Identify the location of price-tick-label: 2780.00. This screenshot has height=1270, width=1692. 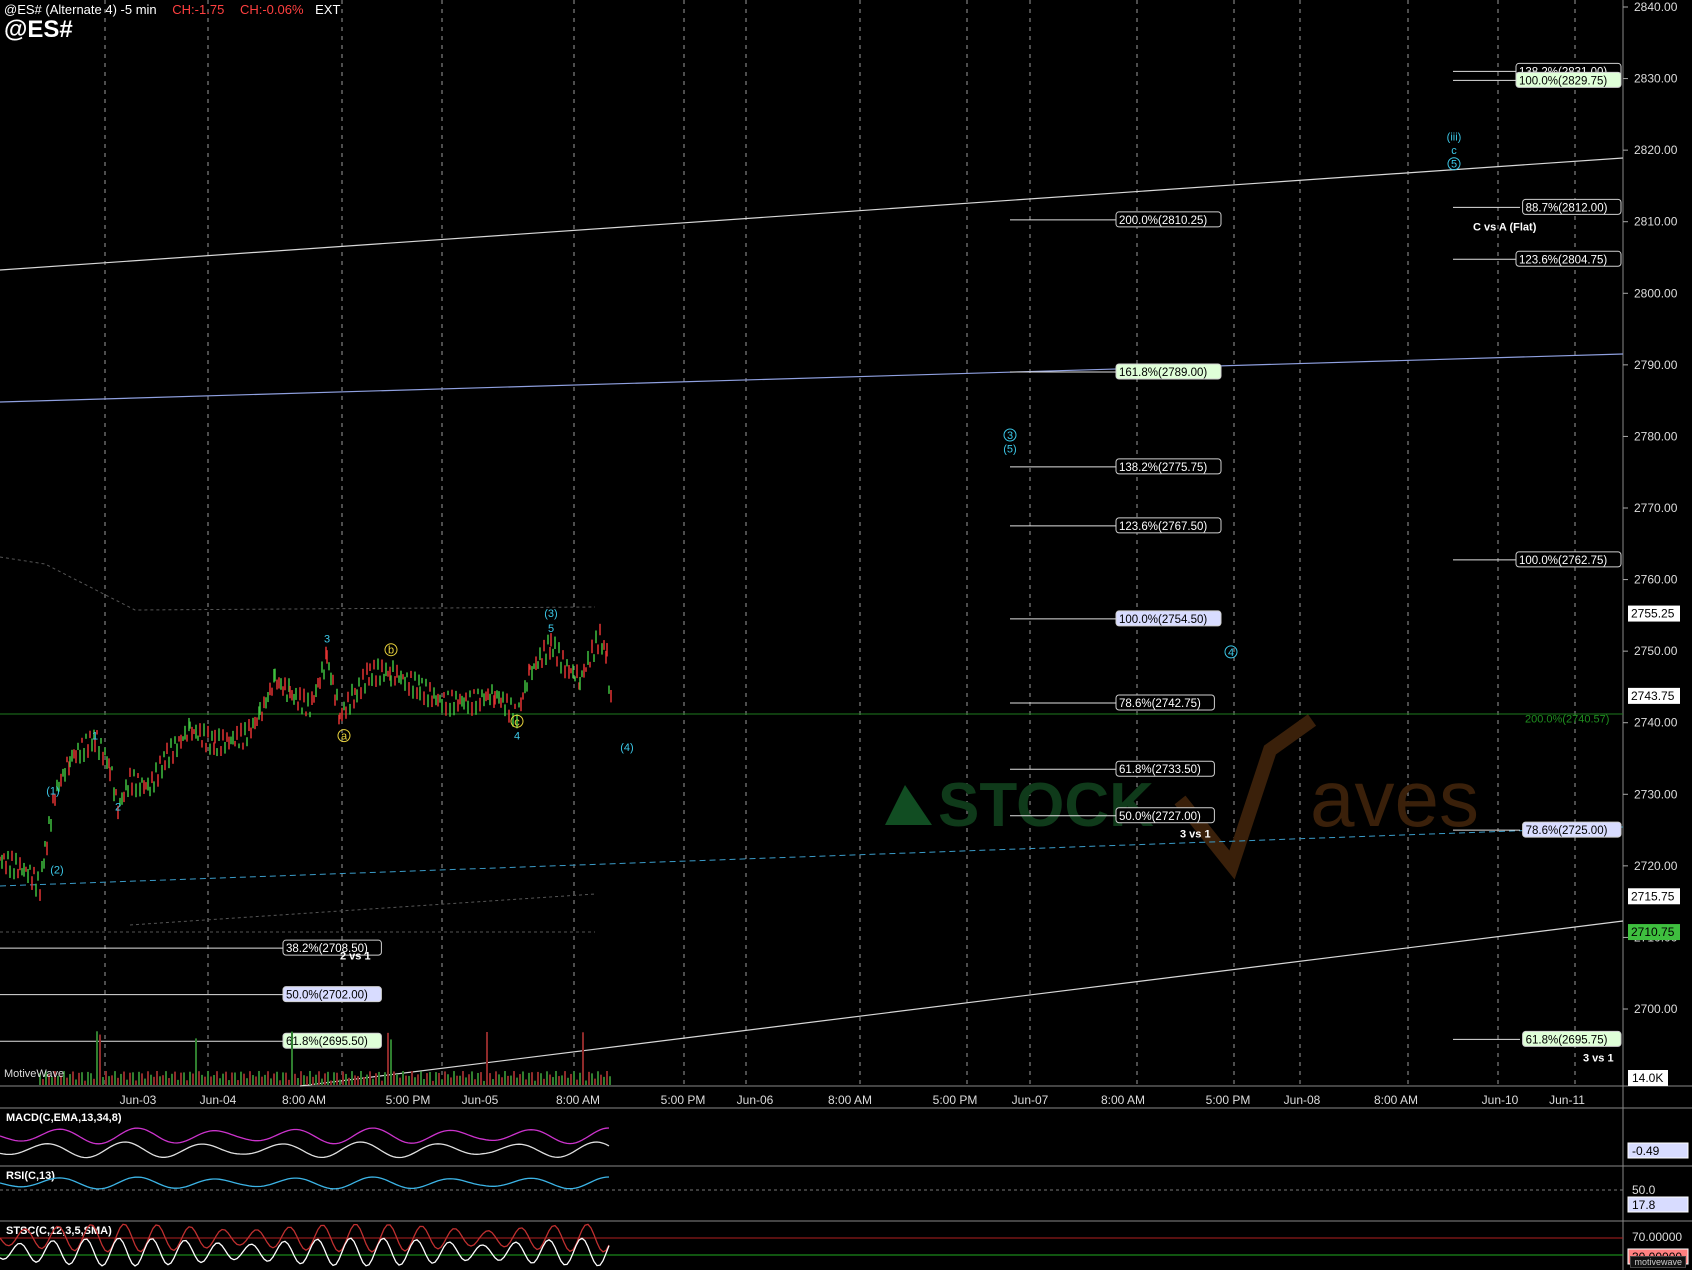
(1656, 436).